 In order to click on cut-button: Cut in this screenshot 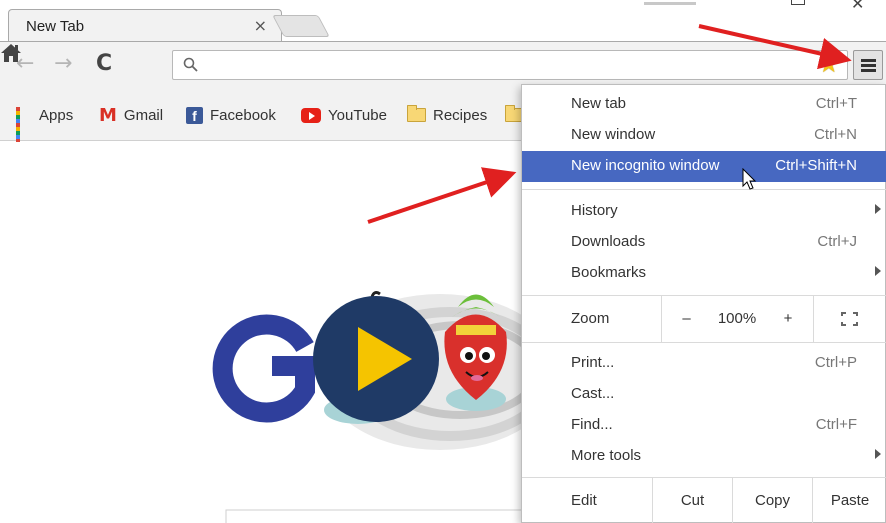, I will do `click(692, 500)`.